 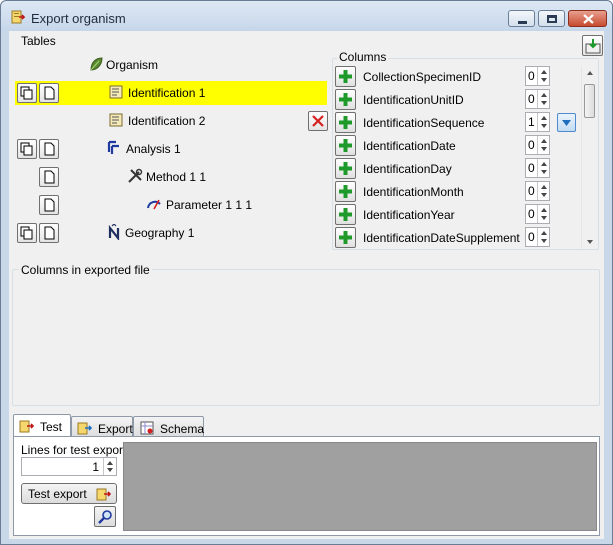 I want to click on analysis-icon, so click(x=113, y=147).